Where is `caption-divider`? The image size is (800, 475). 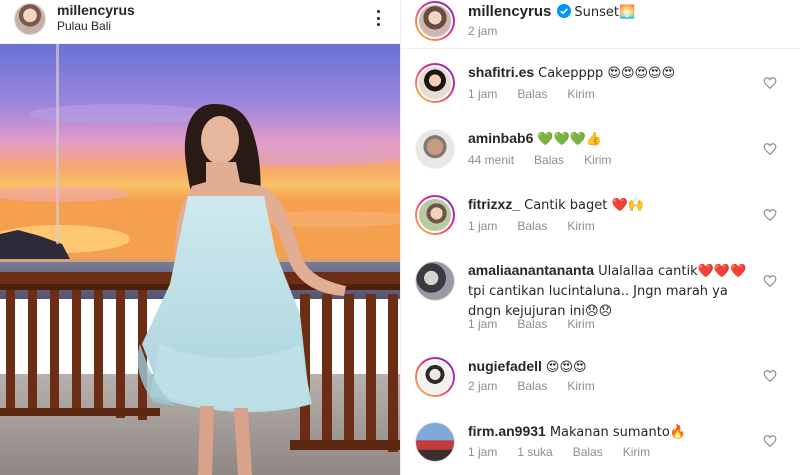 caption-divider is located at coordinates (600, 48).